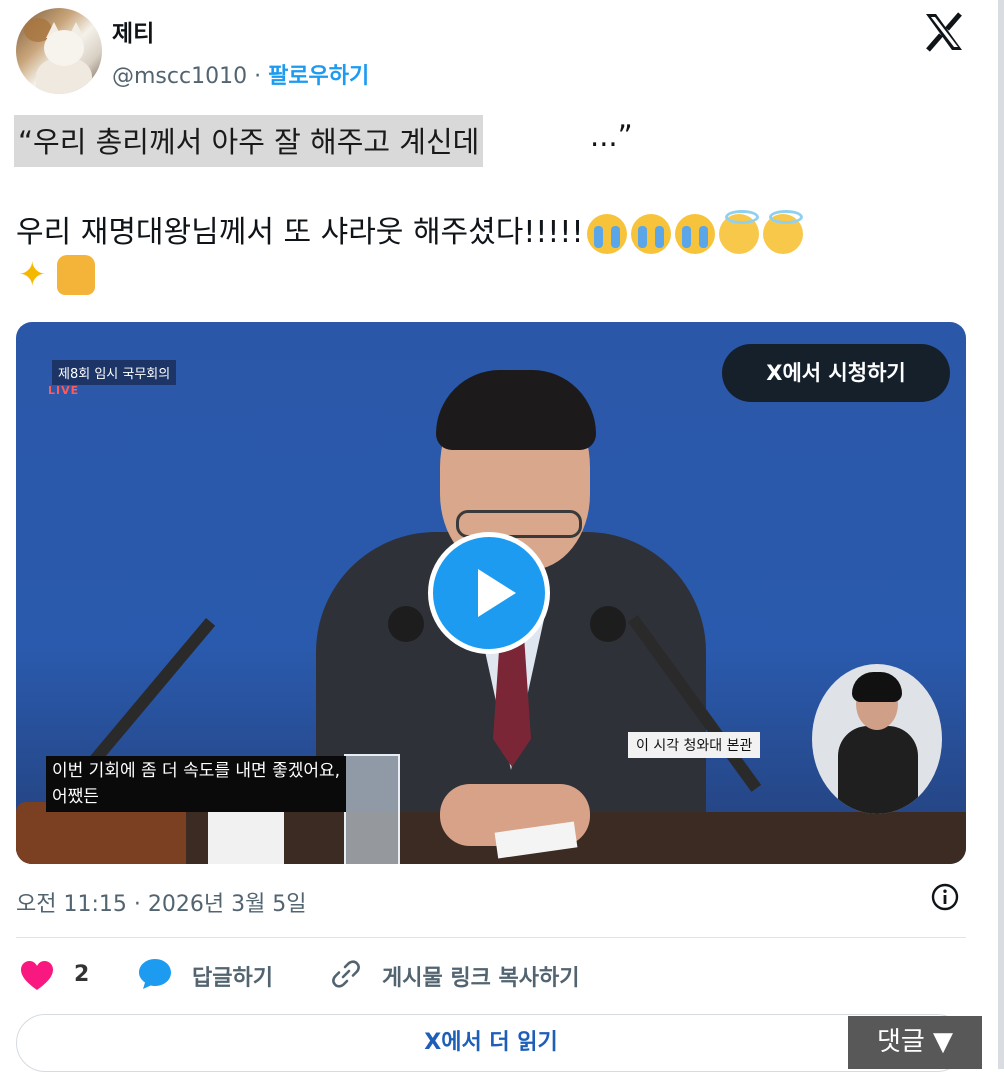  What do you see at coordinates (836, 373) in the screenshot?
I see `watch-on-x-button: X에서 시청하기` at bounding box center [836, 373].